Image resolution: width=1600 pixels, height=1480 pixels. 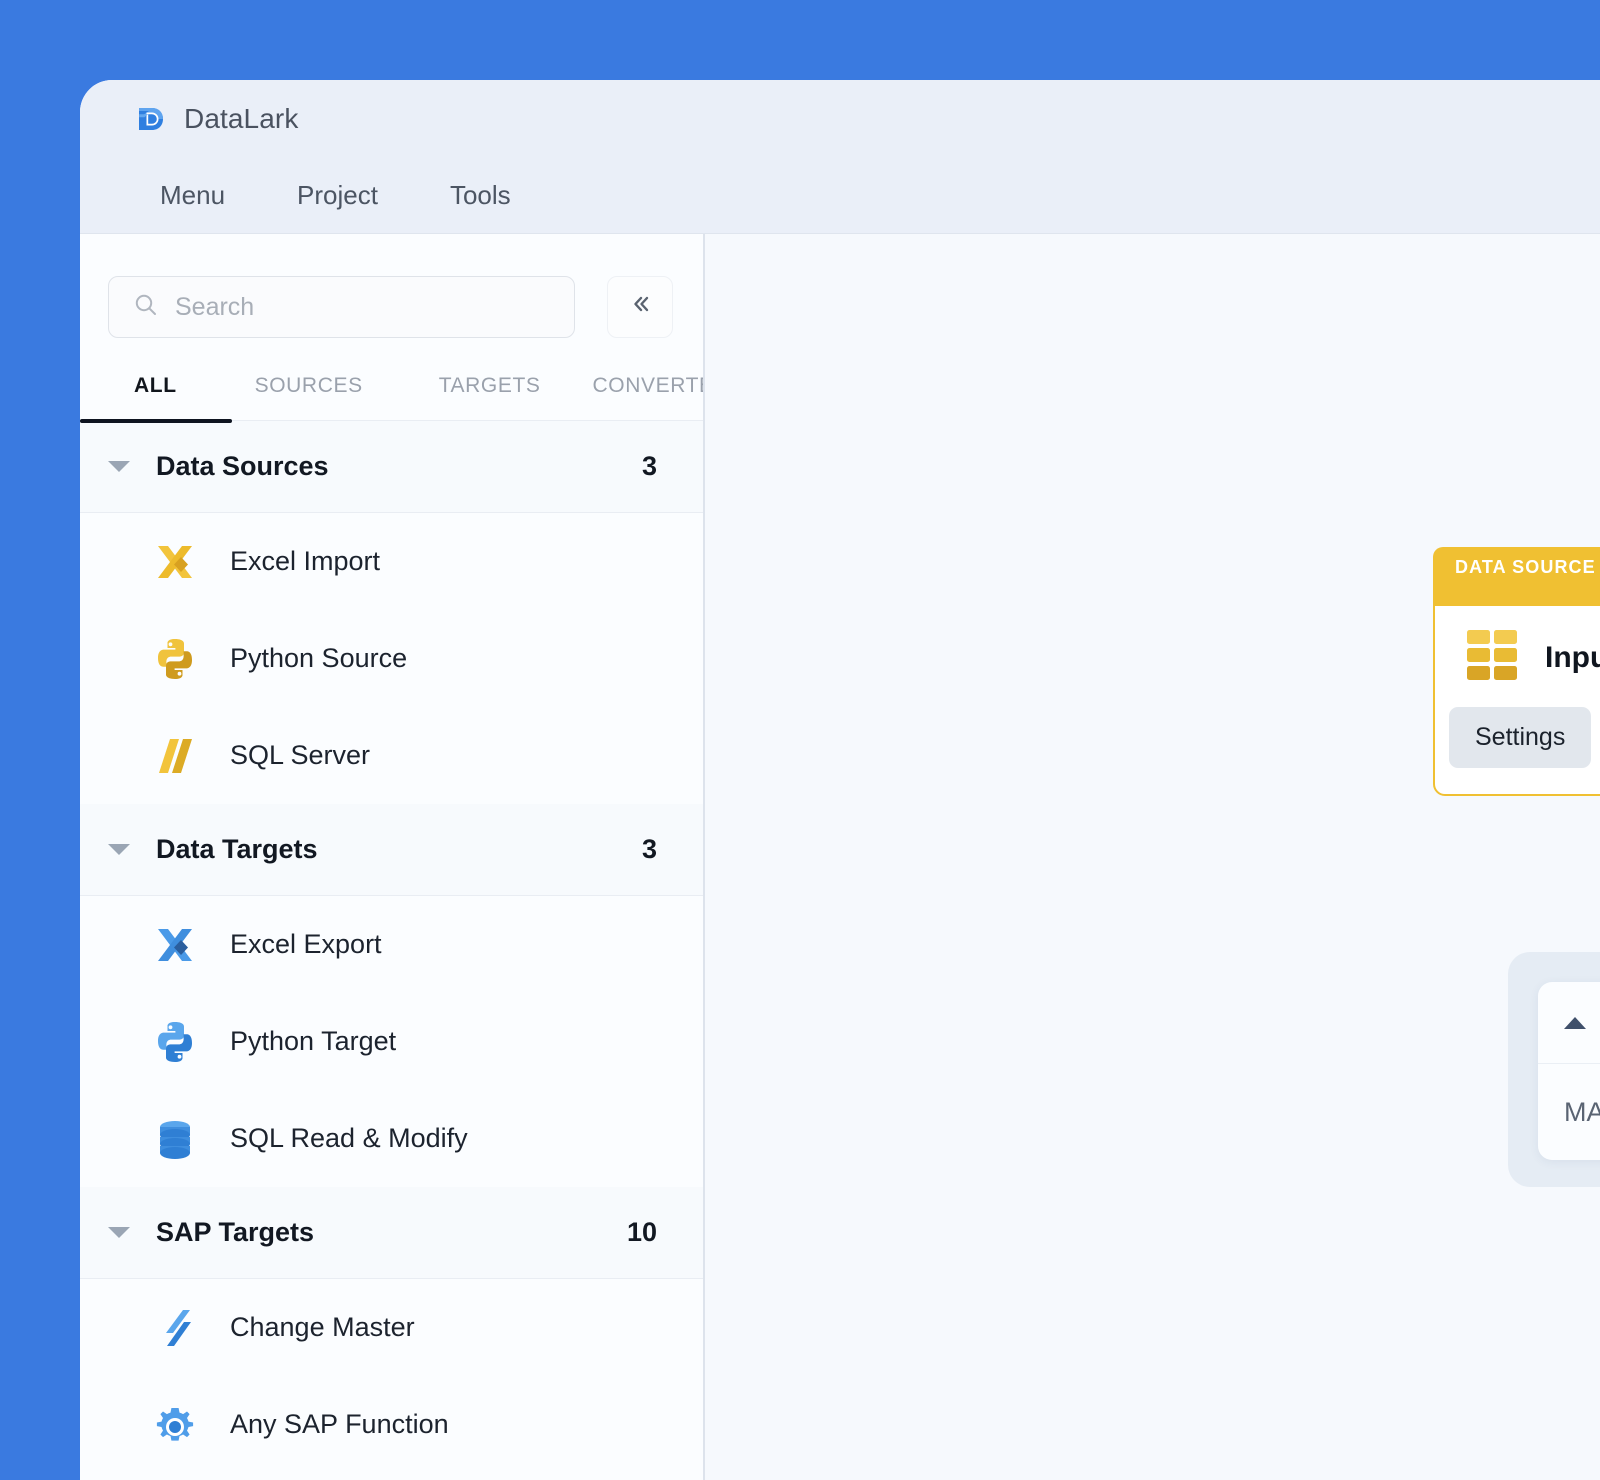 I want to click on node-title: Input Form, so click(x=1572, y=657).